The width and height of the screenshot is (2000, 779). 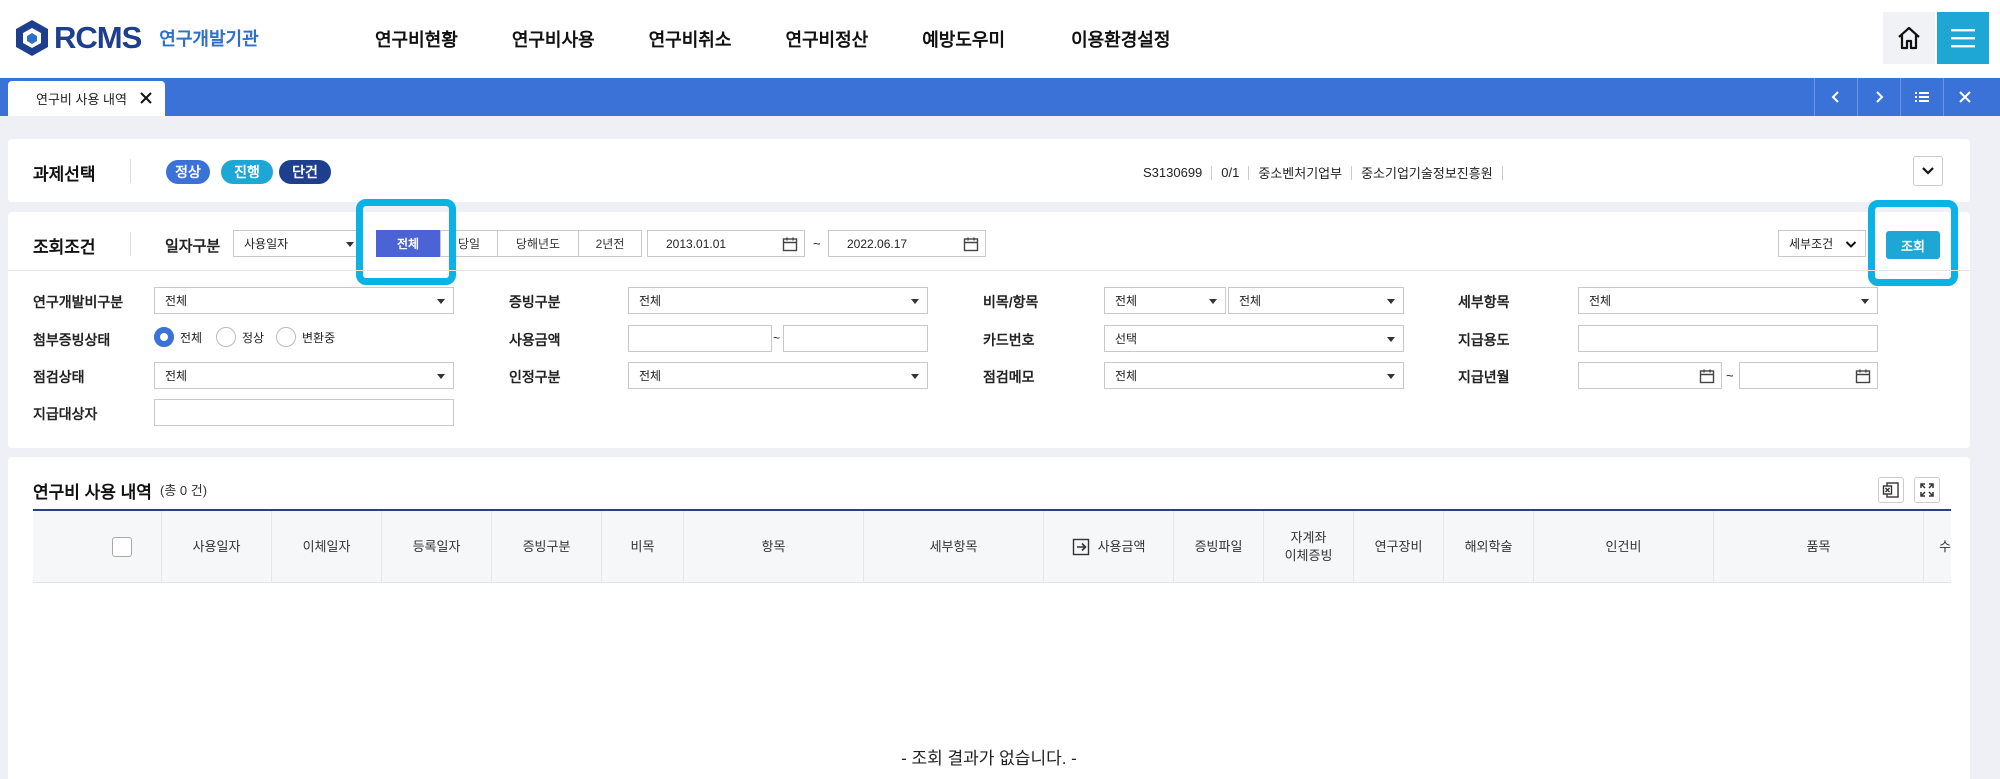 What do you see at coordinates (1808, 375) in the screenshot?
I see `pay-month-to-input` at bounding box center [1808, 375].